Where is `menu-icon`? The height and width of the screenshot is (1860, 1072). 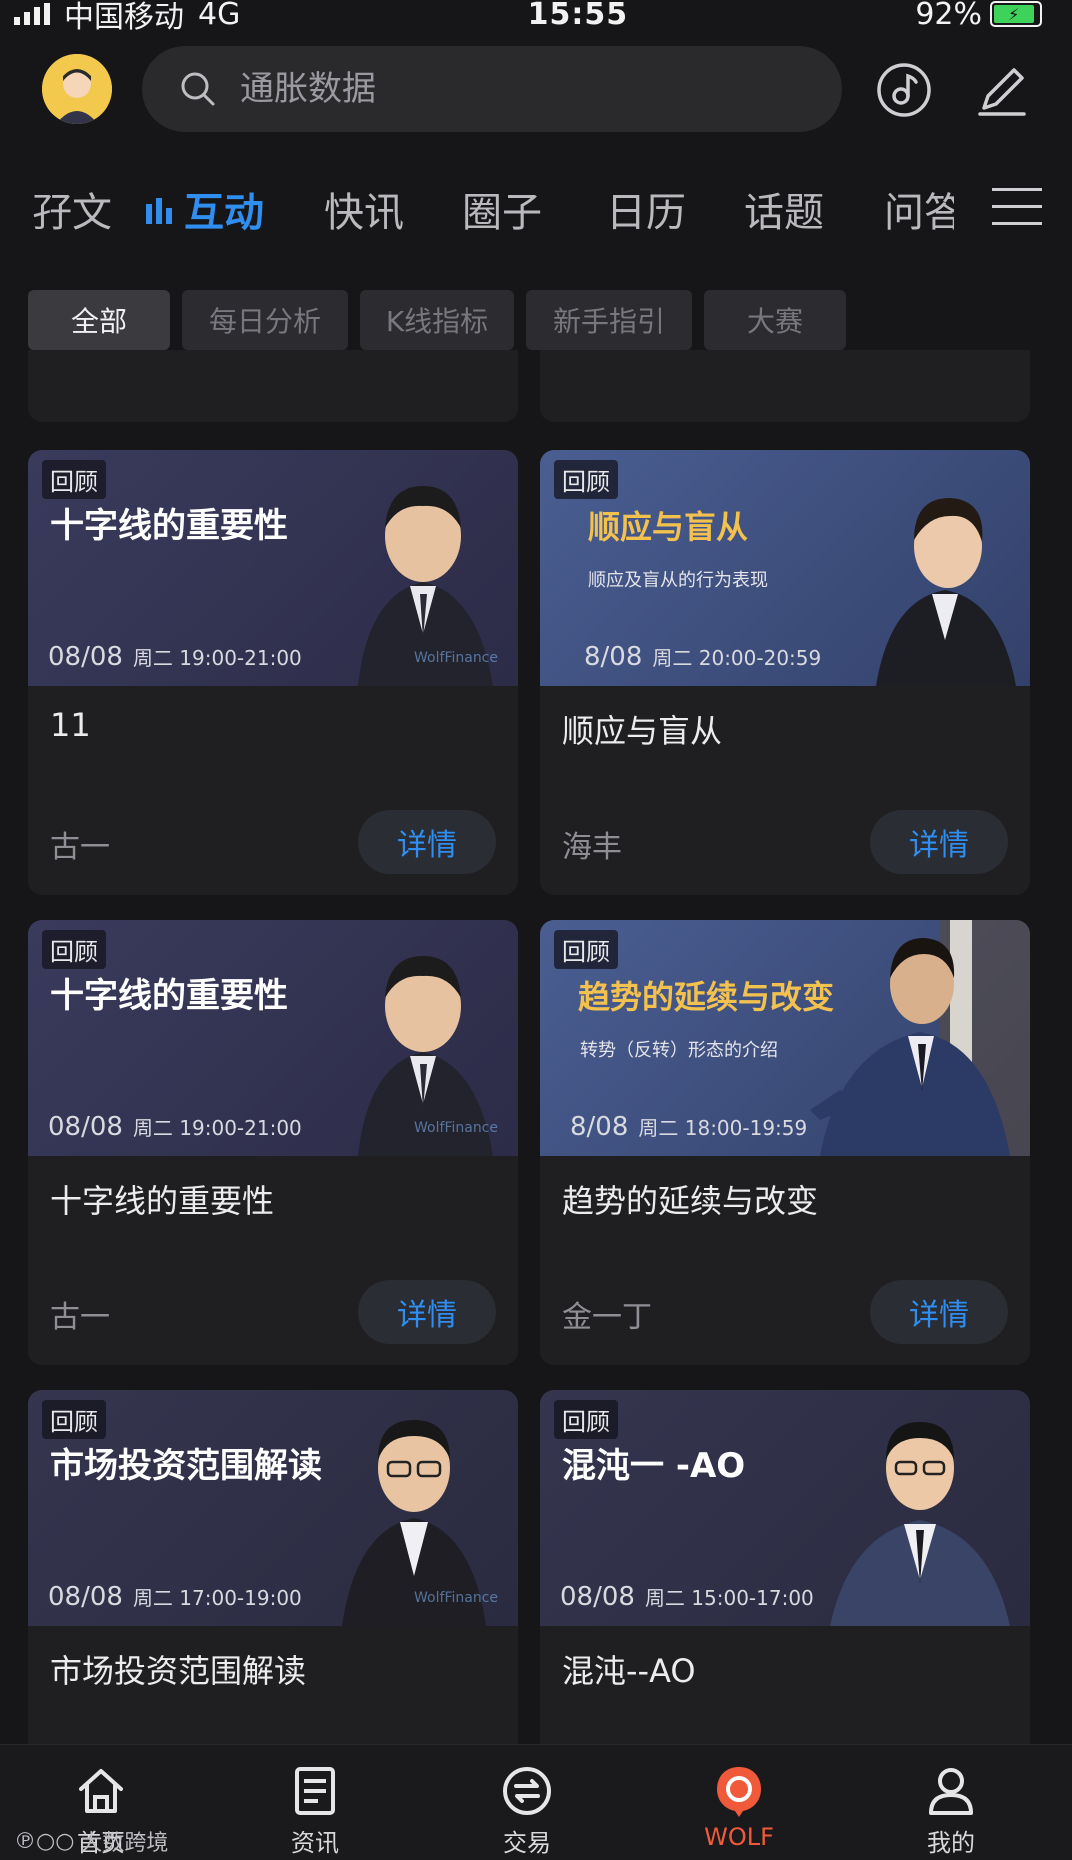 menu-icon is located at coordinates (1017, 208).